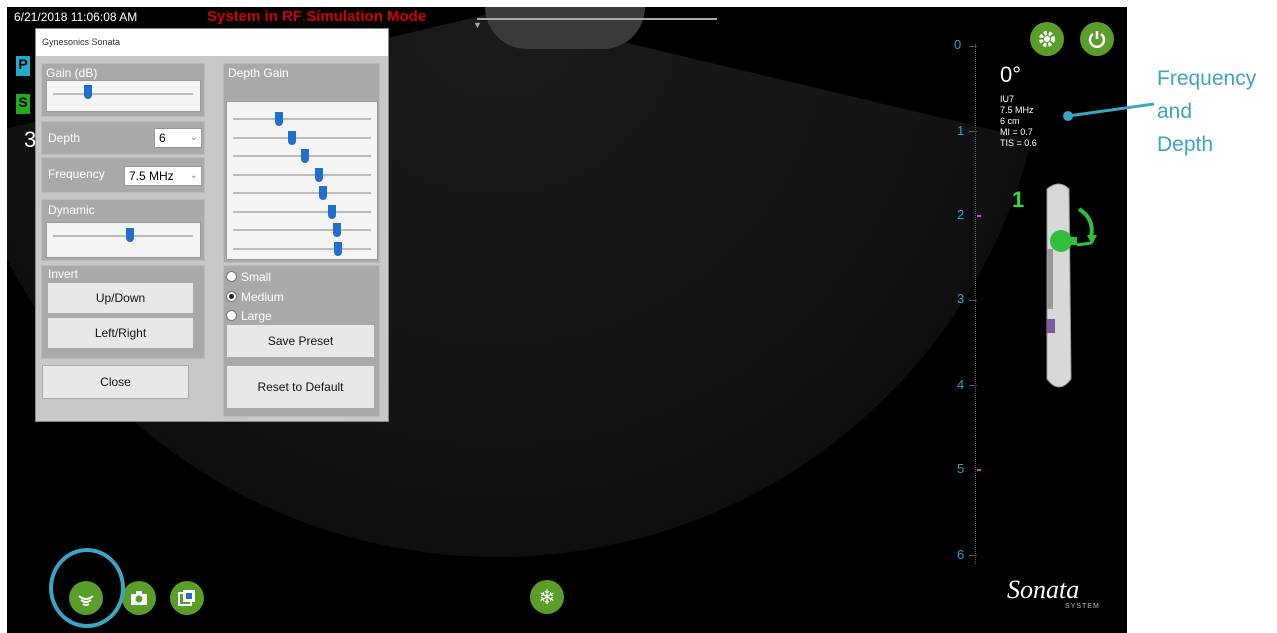 The height and width of the screenshot is (633, 1277). Describe the element at coordinates (256, 316) in the screenshot. I see `radio-large-label: Large` at that location.